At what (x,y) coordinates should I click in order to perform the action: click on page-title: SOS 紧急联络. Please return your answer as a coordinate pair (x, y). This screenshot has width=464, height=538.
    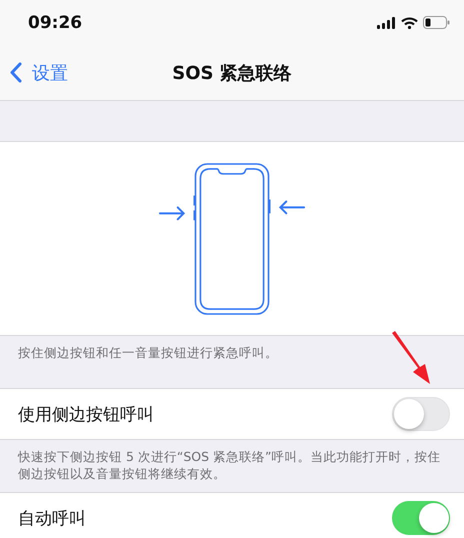
    Looking at the image, I should click on (232, 73).